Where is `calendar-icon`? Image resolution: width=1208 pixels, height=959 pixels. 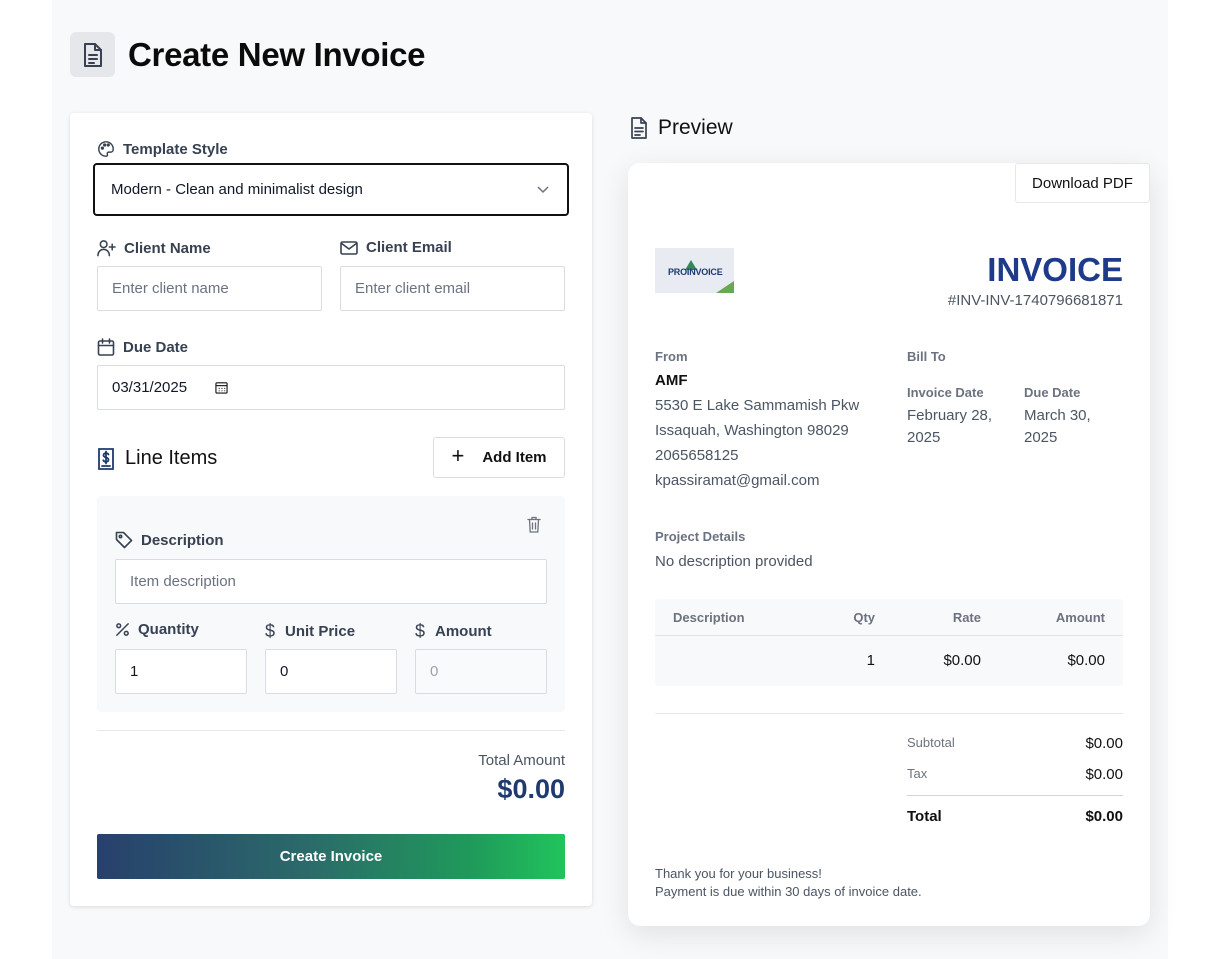 calendar-icon is located at coordinates (106, 347).